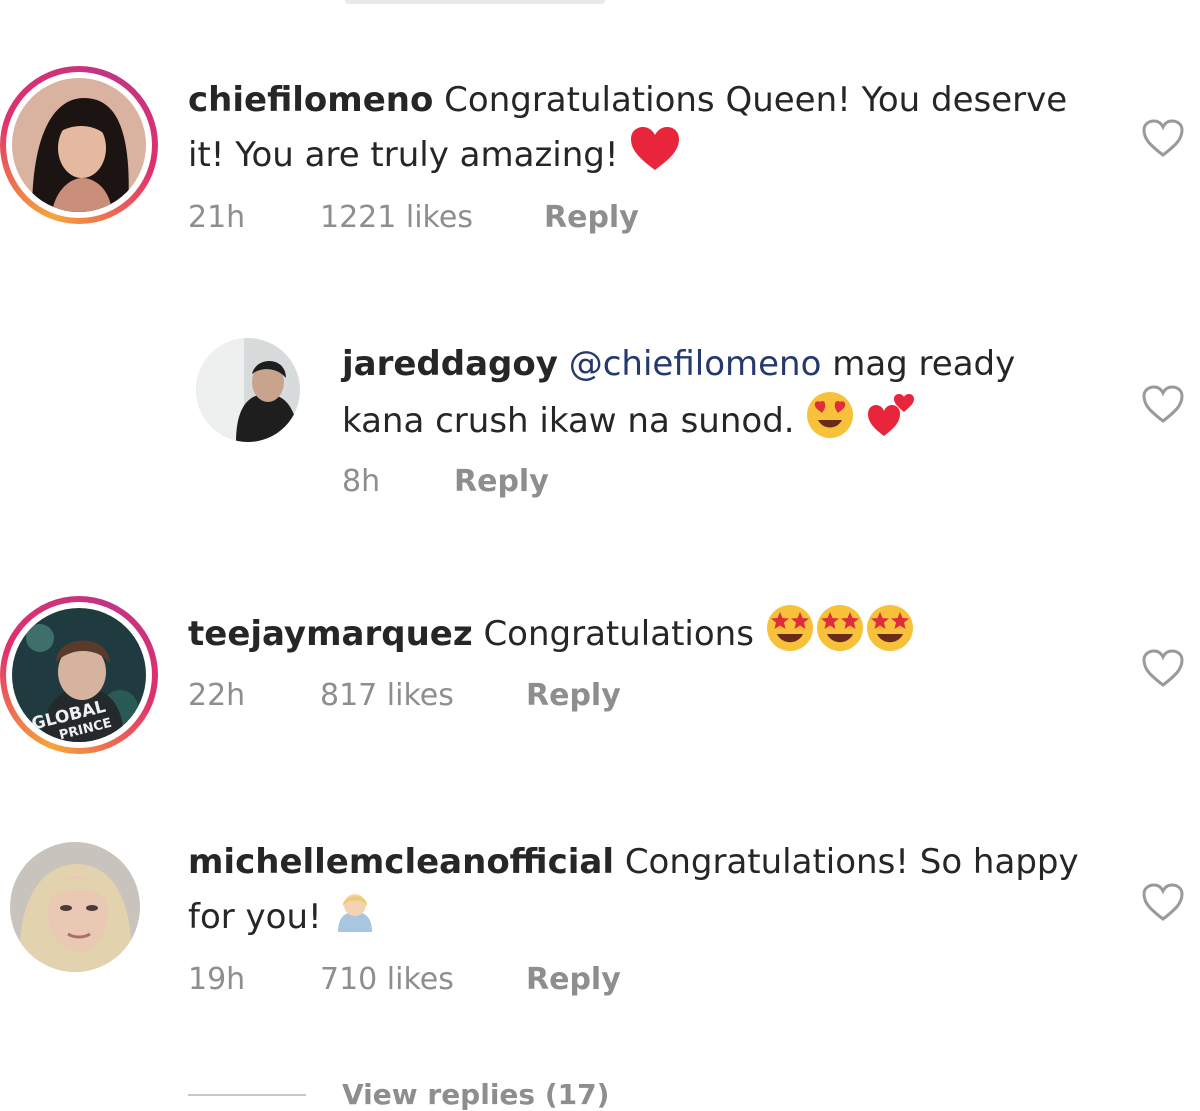  What do you see at coordinates (475, 1094) in the screenshot?
I see `view-replies-button: View replies (17)` at bounding box center [475, 1094].